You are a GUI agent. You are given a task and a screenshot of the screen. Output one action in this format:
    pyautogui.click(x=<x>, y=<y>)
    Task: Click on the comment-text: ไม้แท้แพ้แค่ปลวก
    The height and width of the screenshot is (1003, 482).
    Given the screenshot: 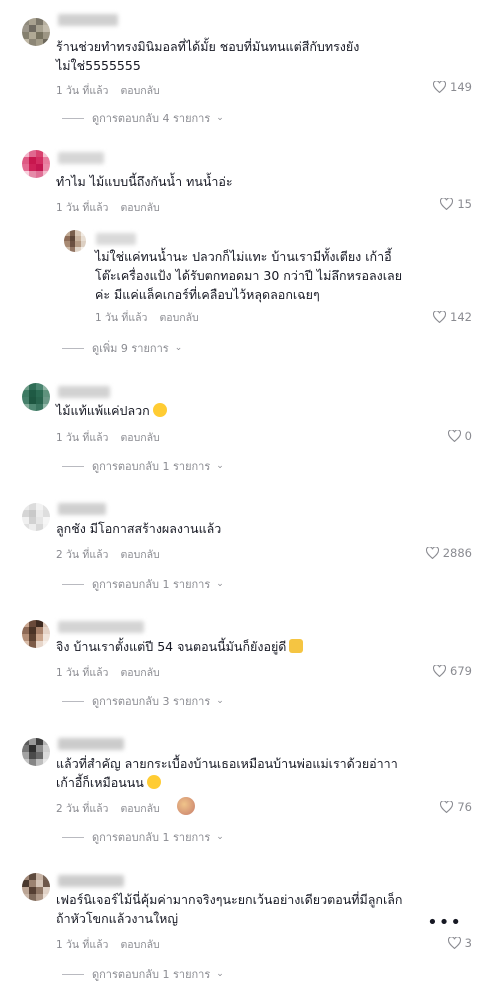 What is the action you would take?
    pyautogui.click(x=256, y=410)
    